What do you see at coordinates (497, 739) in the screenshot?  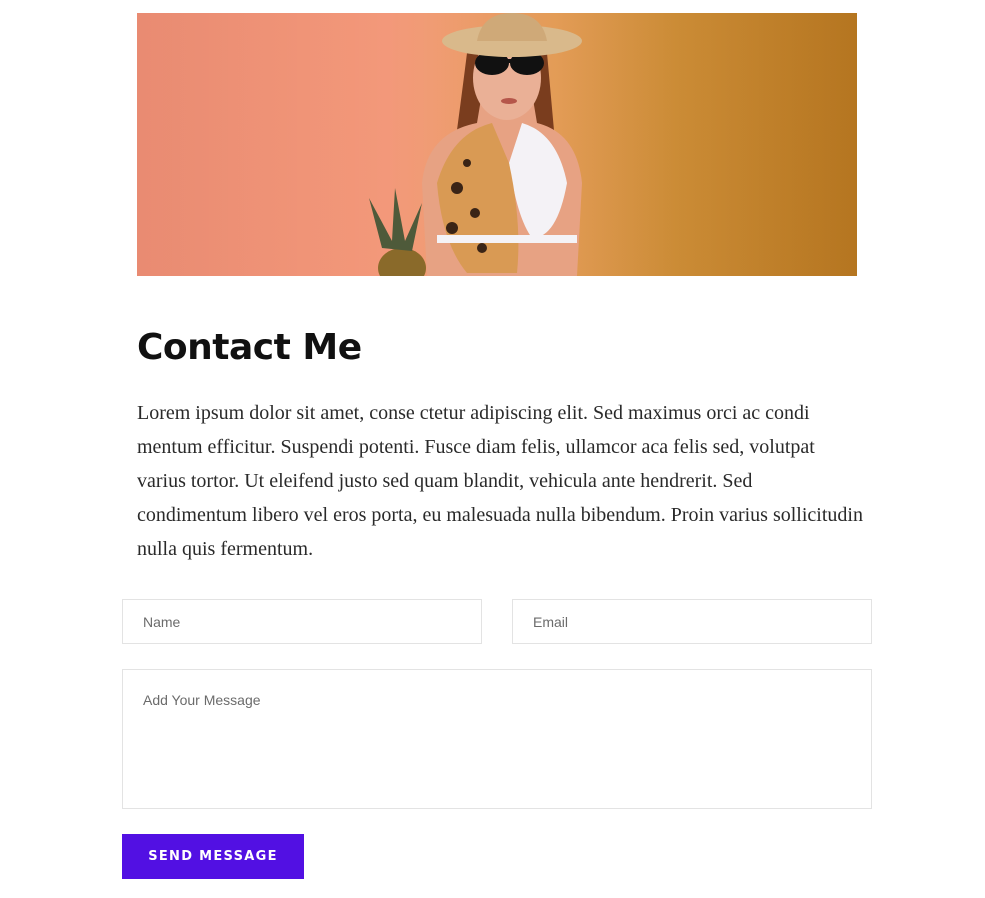 I see `message-textarea` at bounding box center [497, 739].